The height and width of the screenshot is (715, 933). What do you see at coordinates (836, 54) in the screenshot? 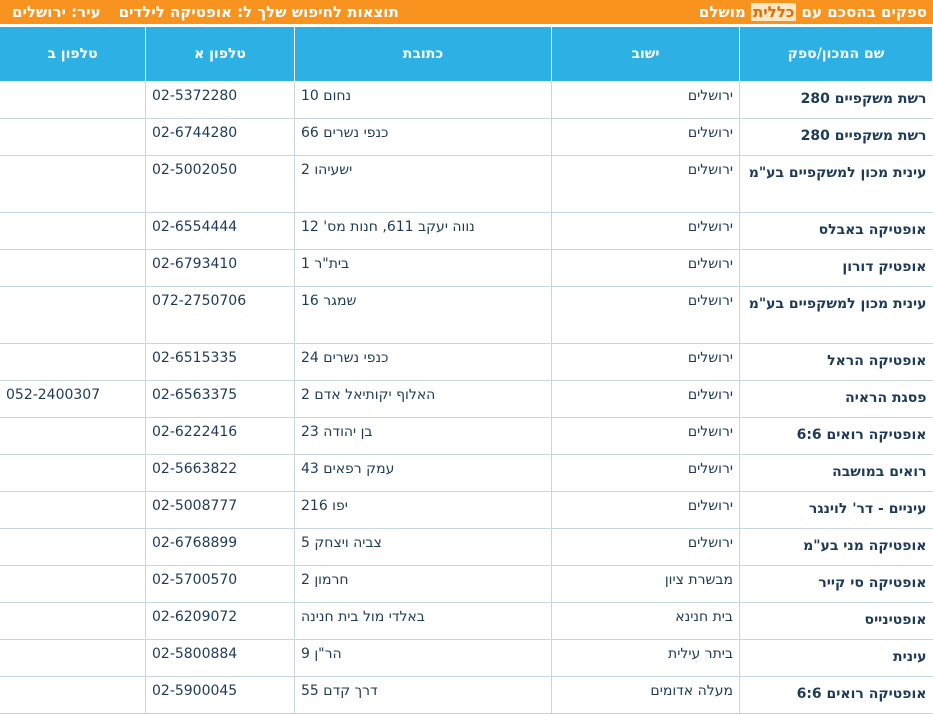
I see `column-header-name: שם המכון/ספק` at bounding box center [836, 54].